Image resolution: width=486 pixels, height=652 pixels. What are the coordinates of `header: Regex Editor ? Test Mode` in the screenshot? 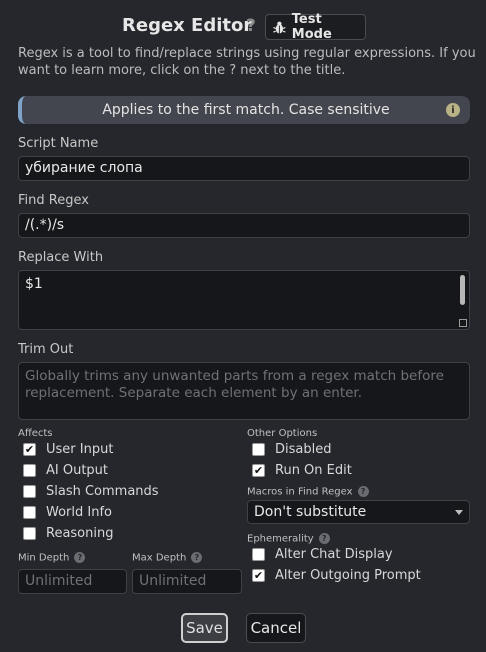 It's located at (243, 27).